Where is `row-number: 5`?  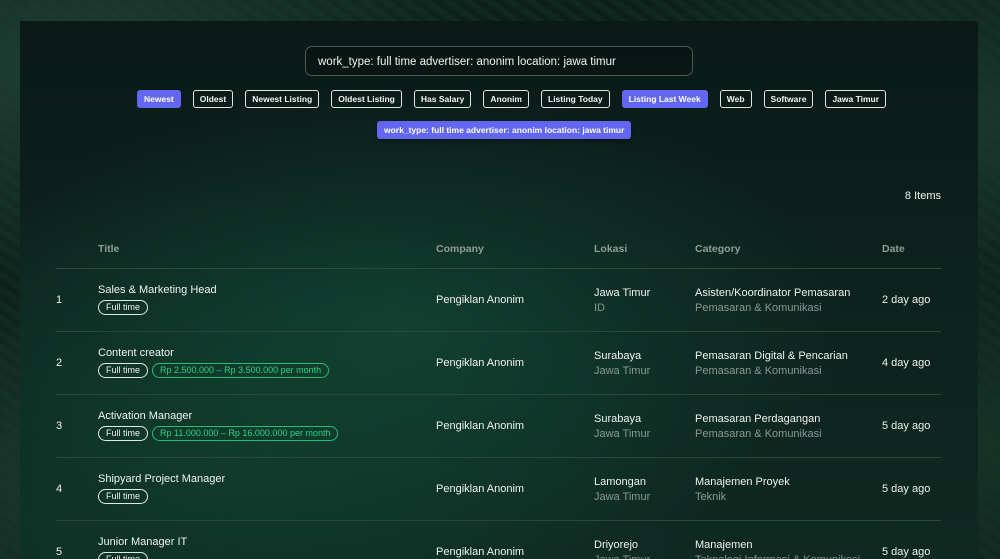
row-number: 5 is located at coordinates (59, 552).